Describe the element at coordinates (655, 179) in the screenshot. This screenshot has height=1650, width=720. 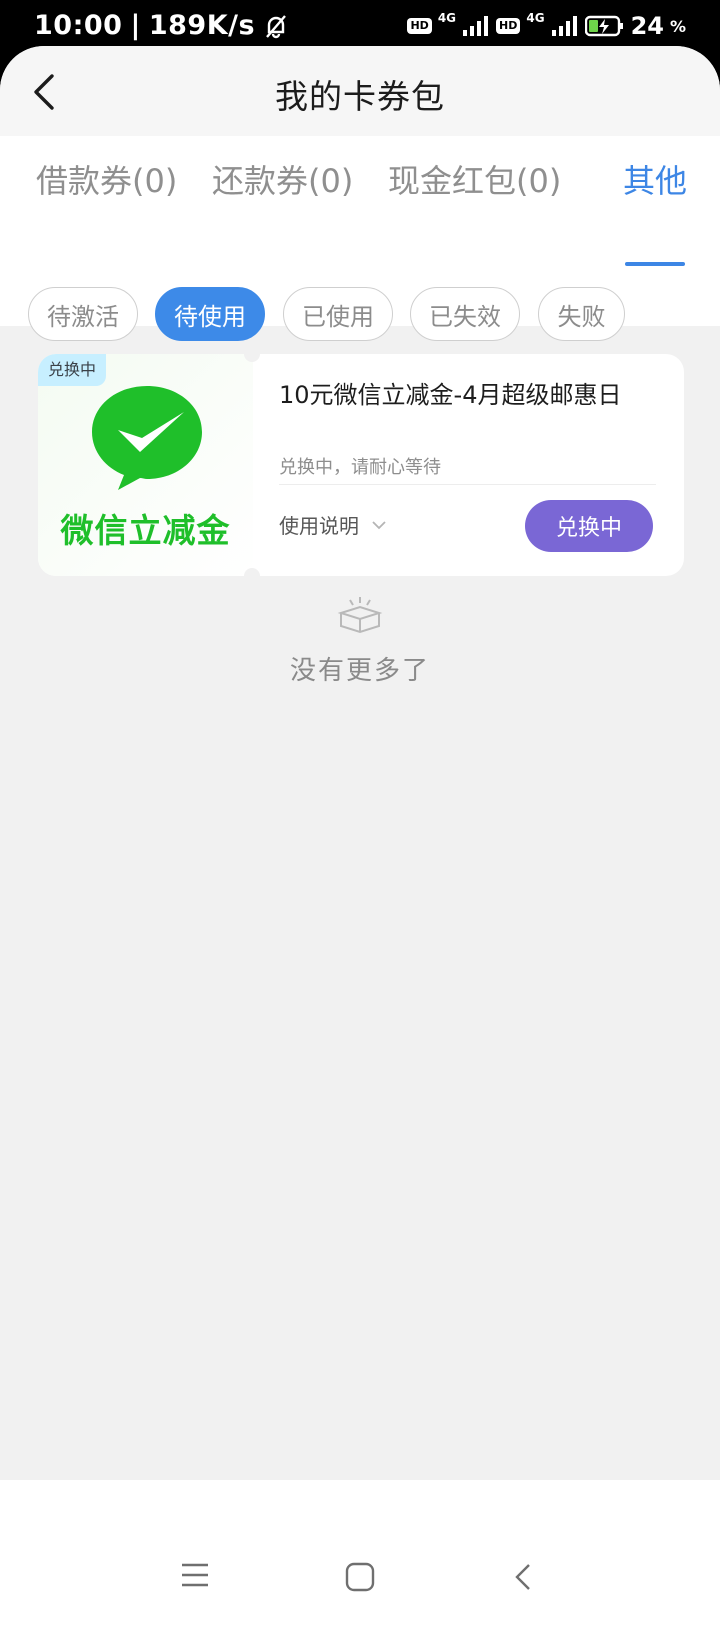
I see `tab-other: 其他` at that location.